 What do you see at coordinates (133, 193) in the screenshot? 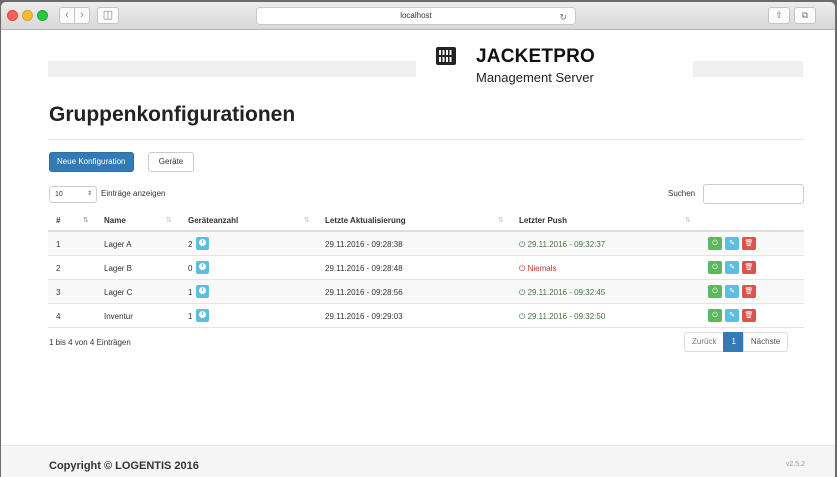
I see `entries-label: Einträge anzeigen` at bounding box center [133, 193].